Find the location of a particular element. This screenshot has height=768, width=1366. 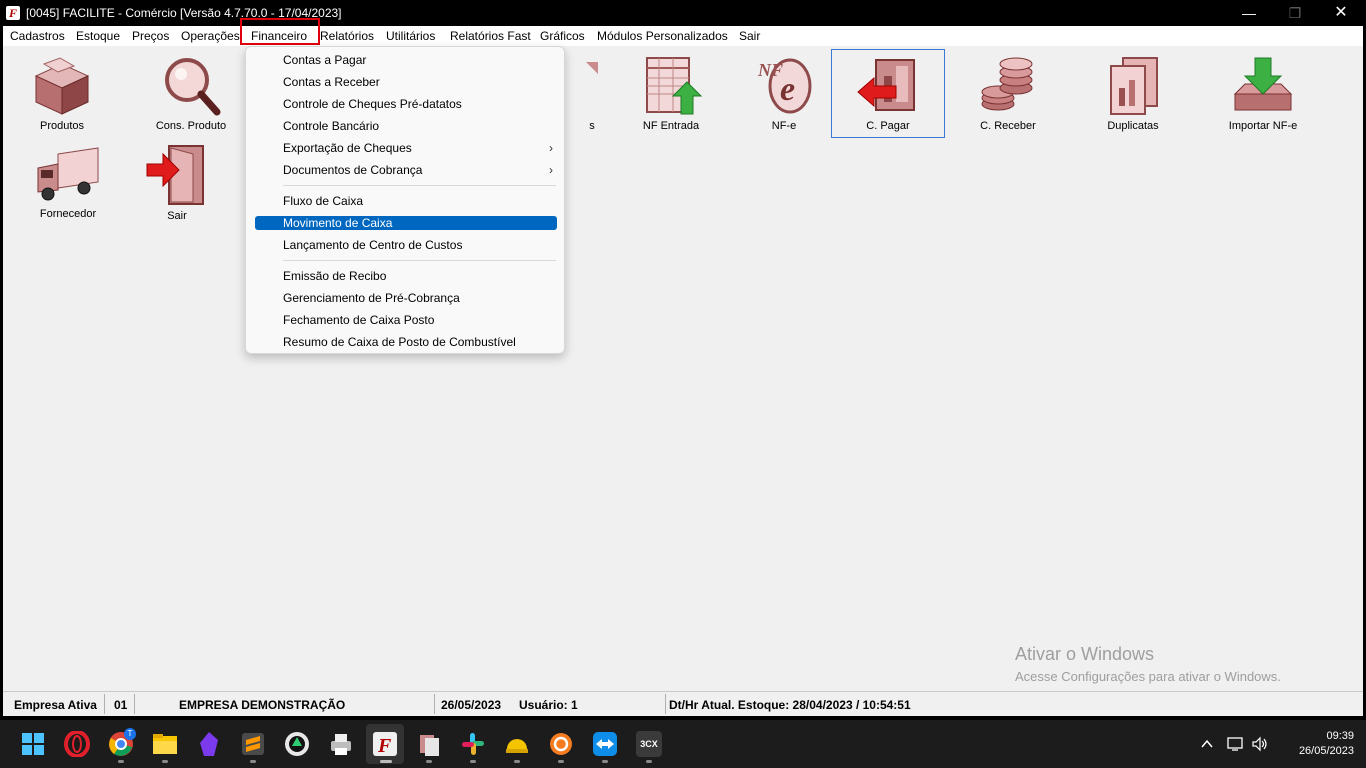

exit-door-icon is located at coordinates (175, 175).